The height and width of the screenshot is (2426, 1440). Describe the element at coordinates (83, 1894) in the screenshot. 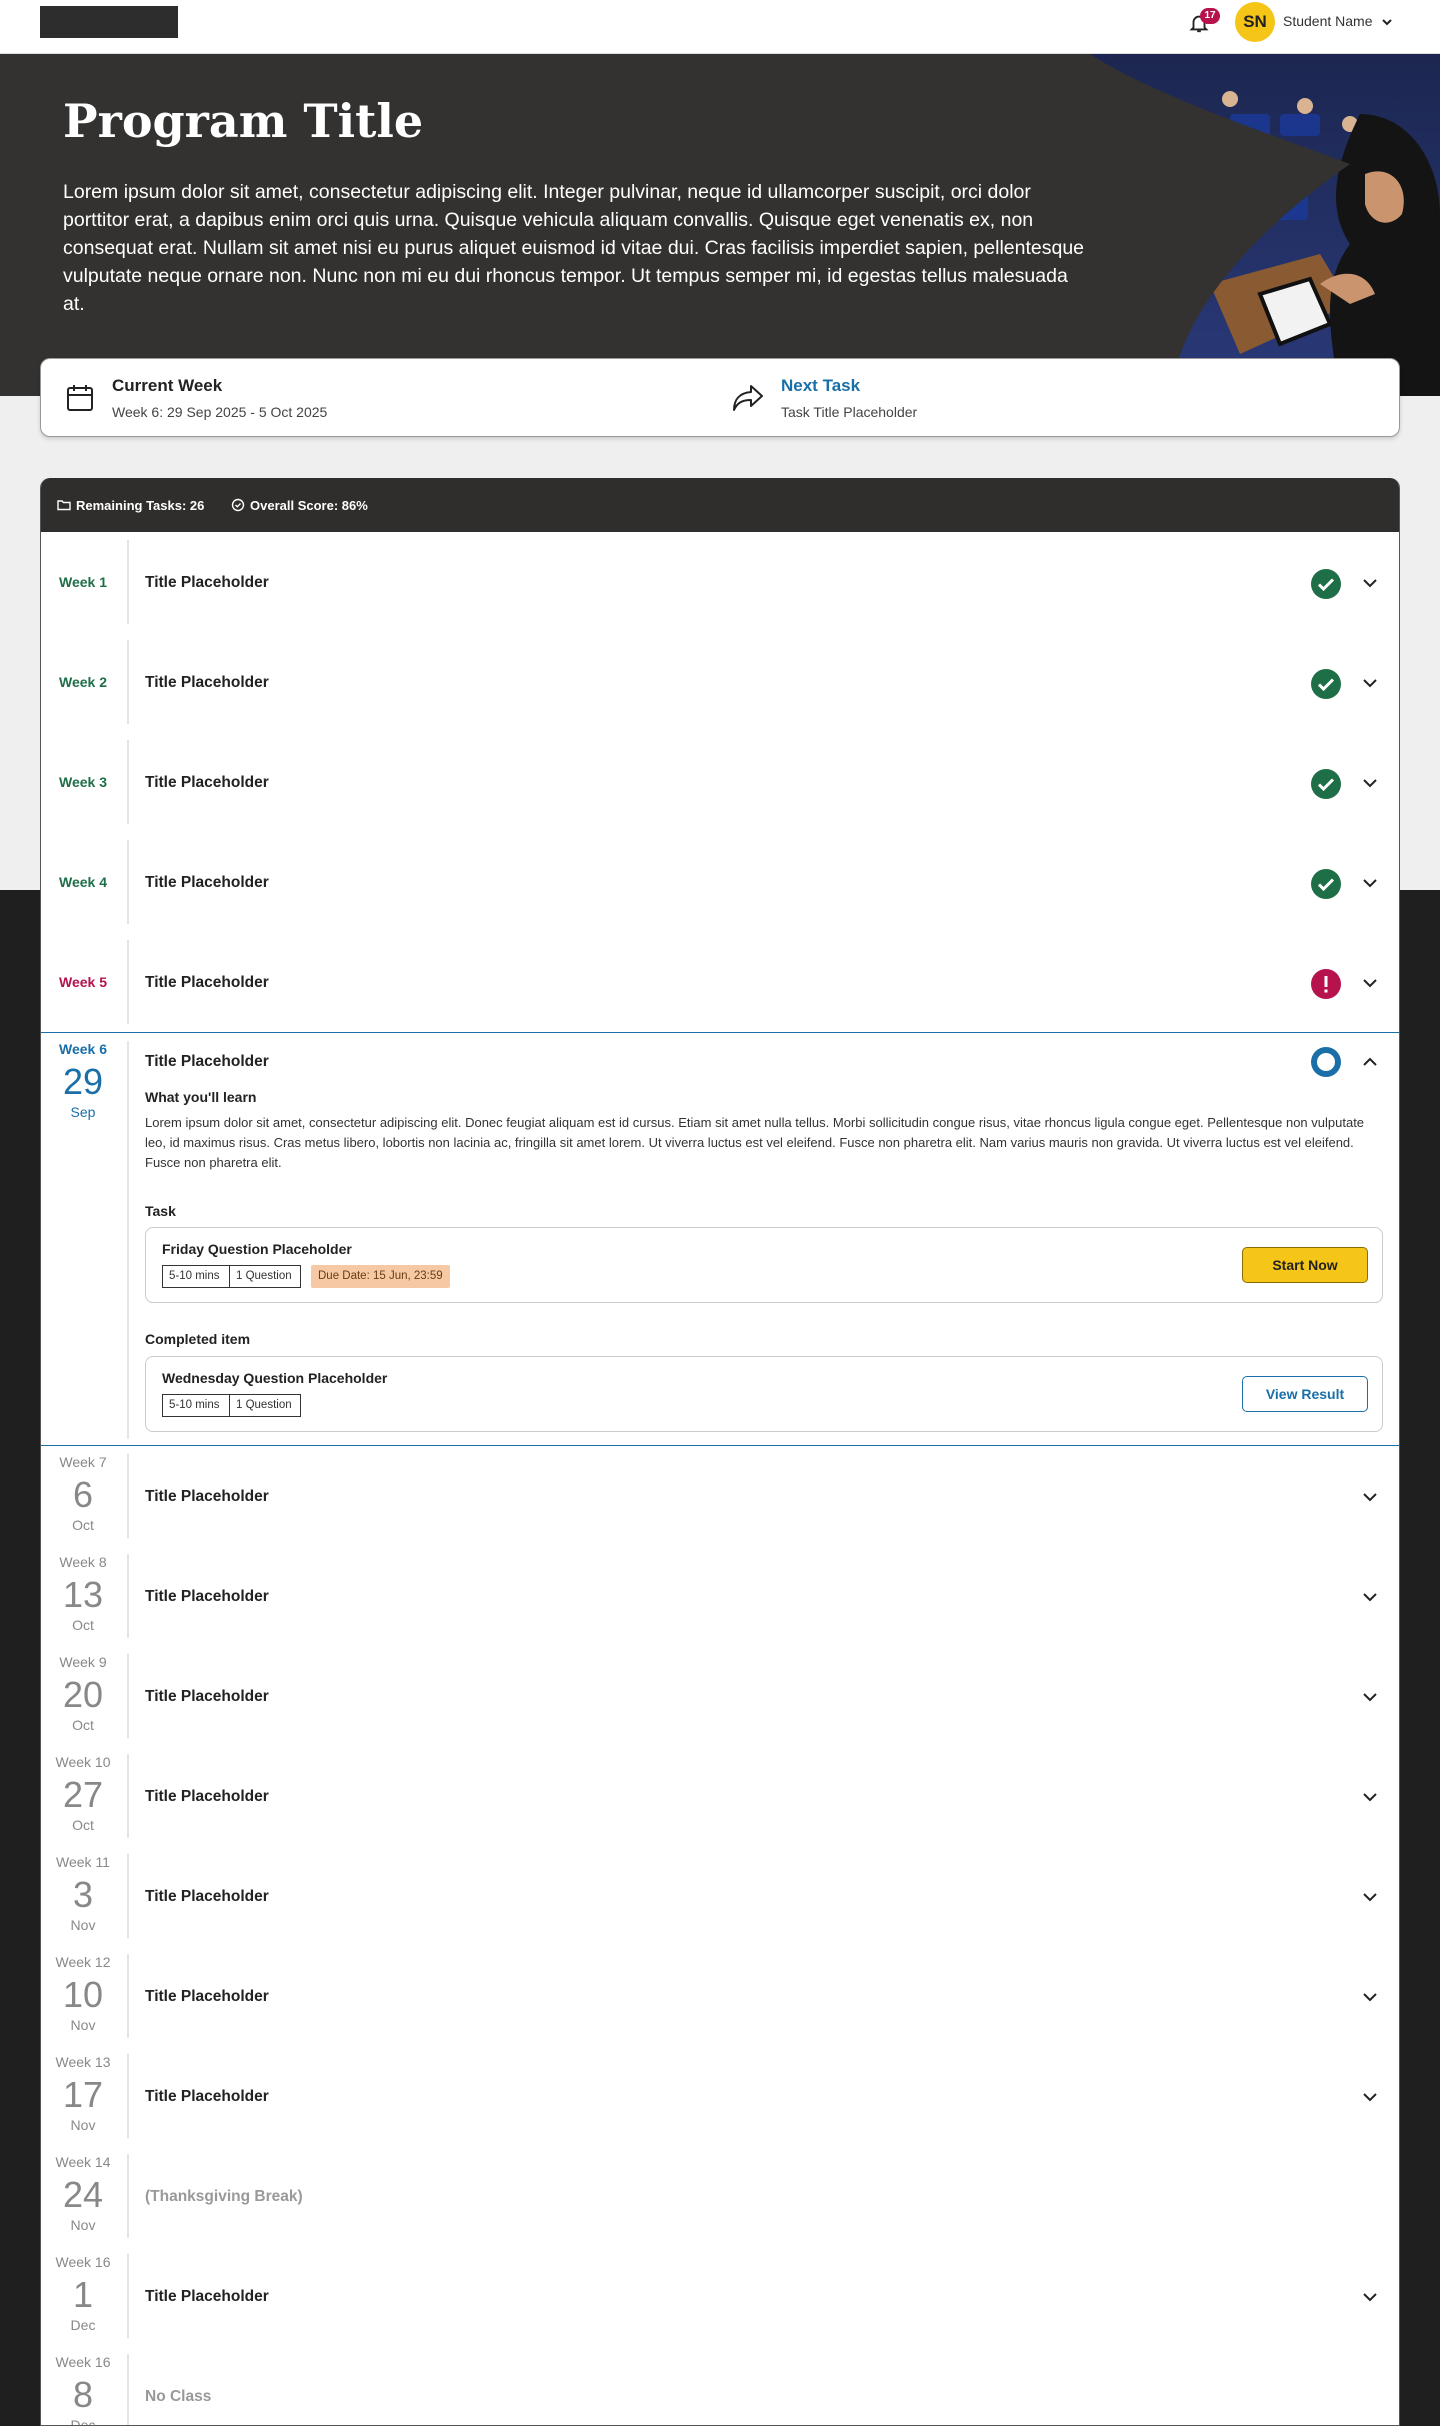

I see `week-day: 3` at that location.